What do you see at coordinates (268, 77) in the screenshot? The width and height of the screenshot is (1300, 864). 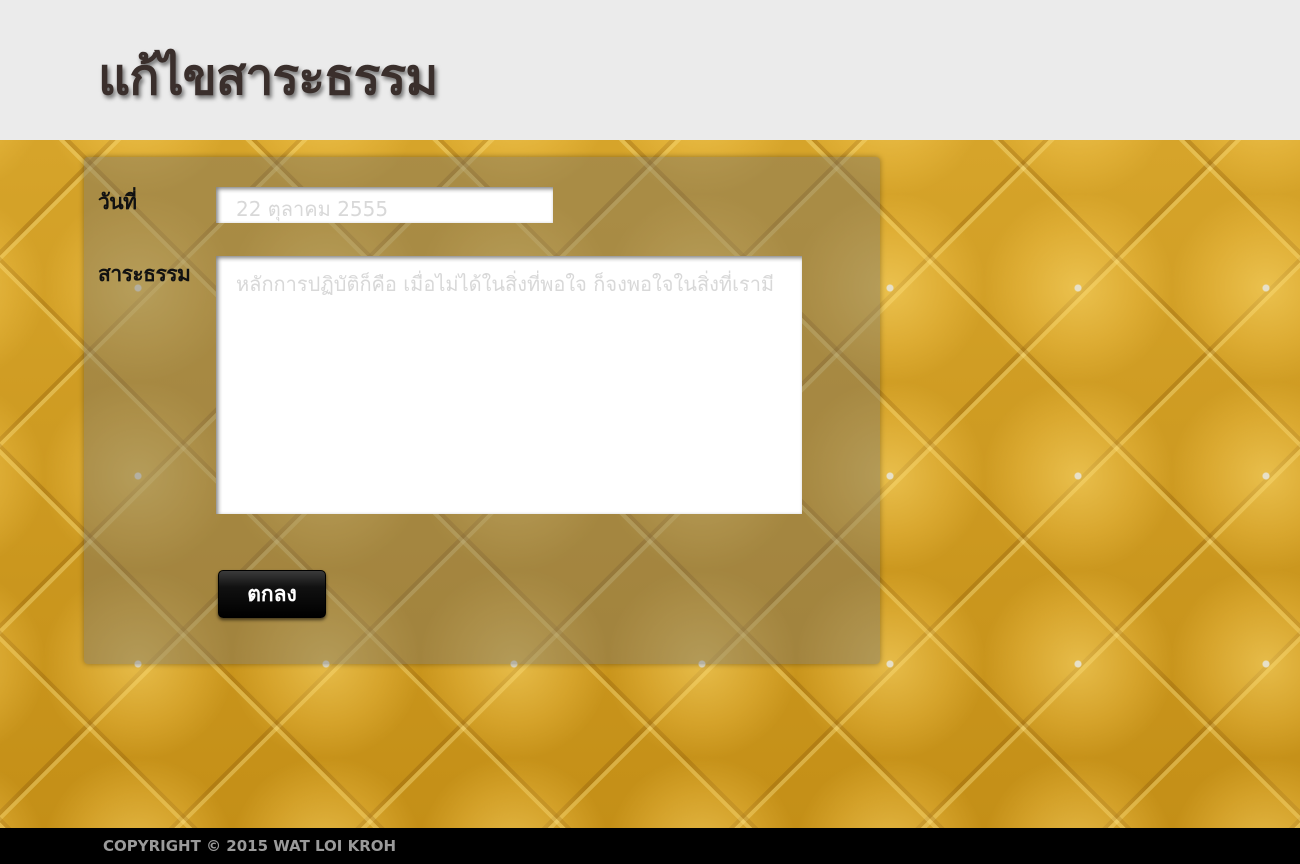 I see `page-title: แก้ไขสาระธรรม` at bounding box center [268, 77].